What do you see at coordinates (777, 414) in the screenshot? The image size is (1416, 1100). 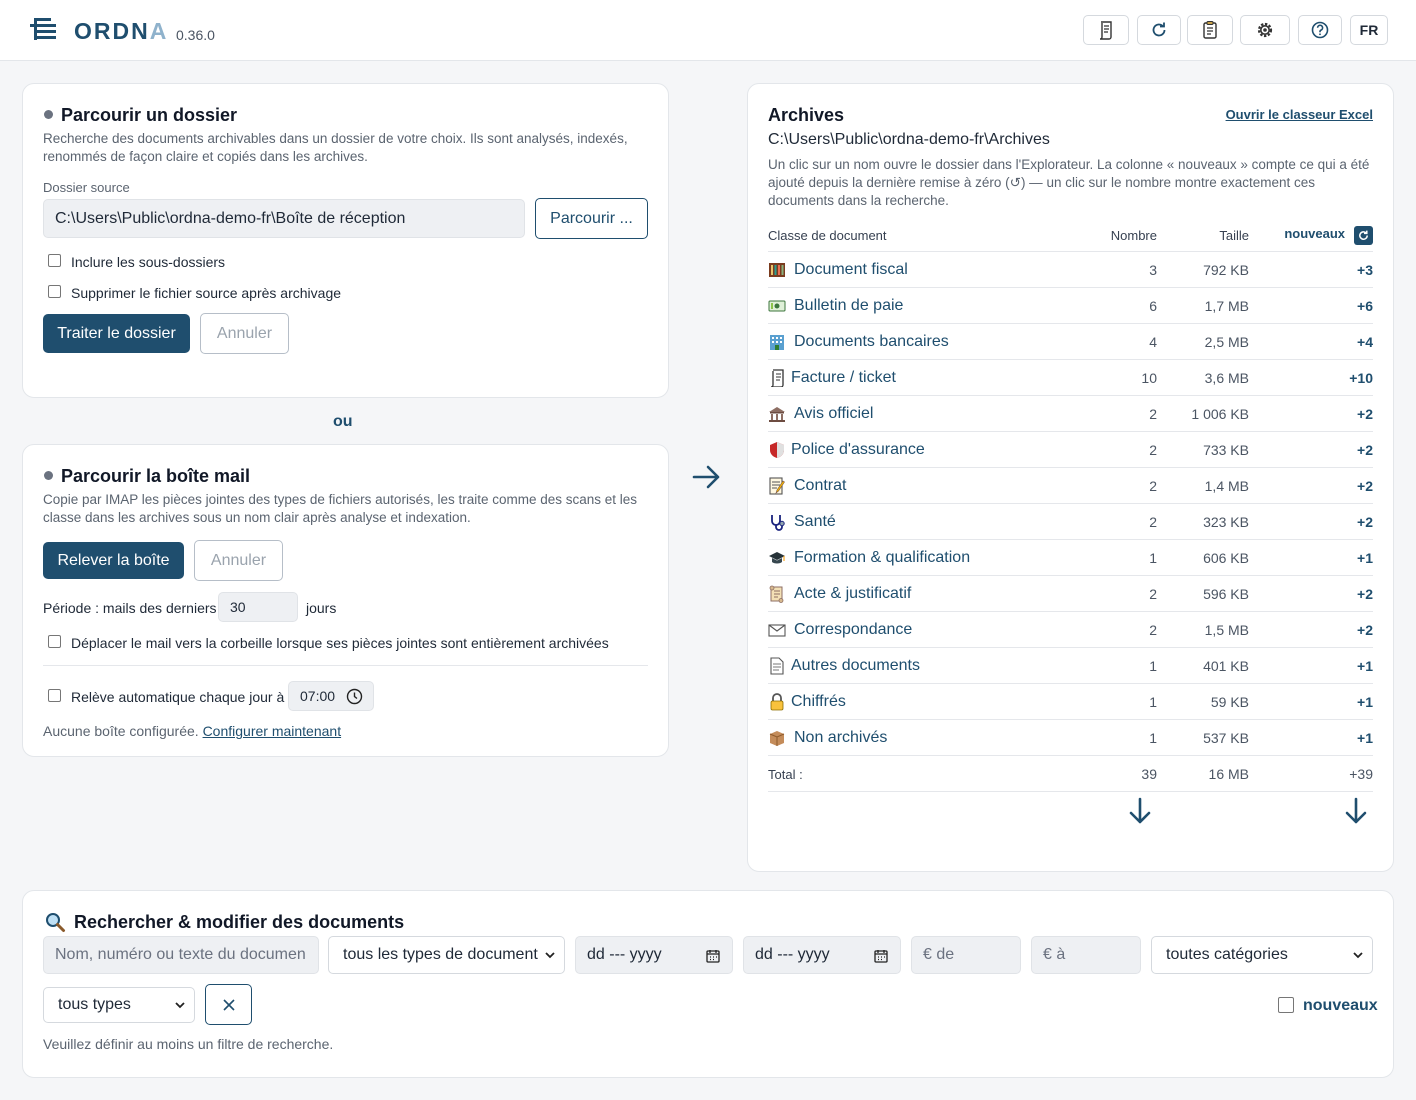 I see `government-icon` at bounding box center [777, 414].